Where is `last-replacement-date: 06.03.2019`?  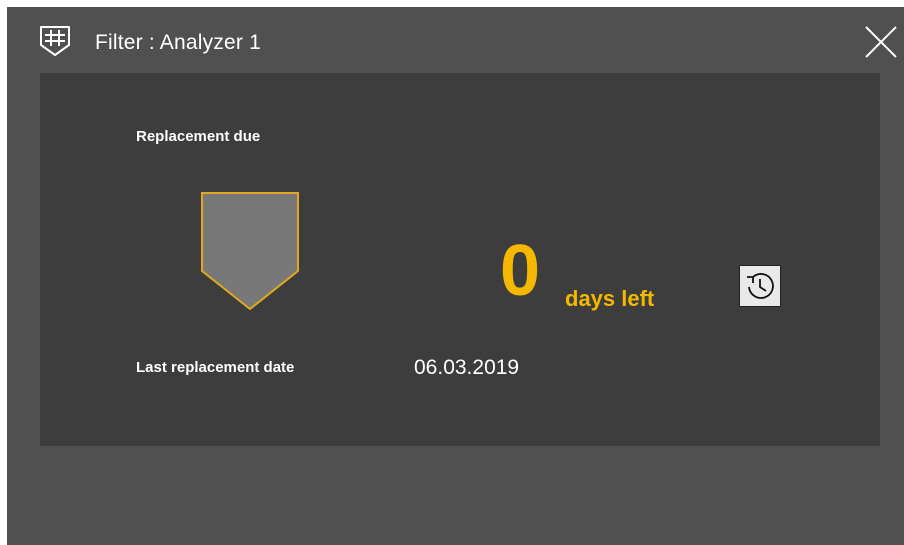 last-replacement-date: 06.03.2019 is located at coordinates (467, 367).